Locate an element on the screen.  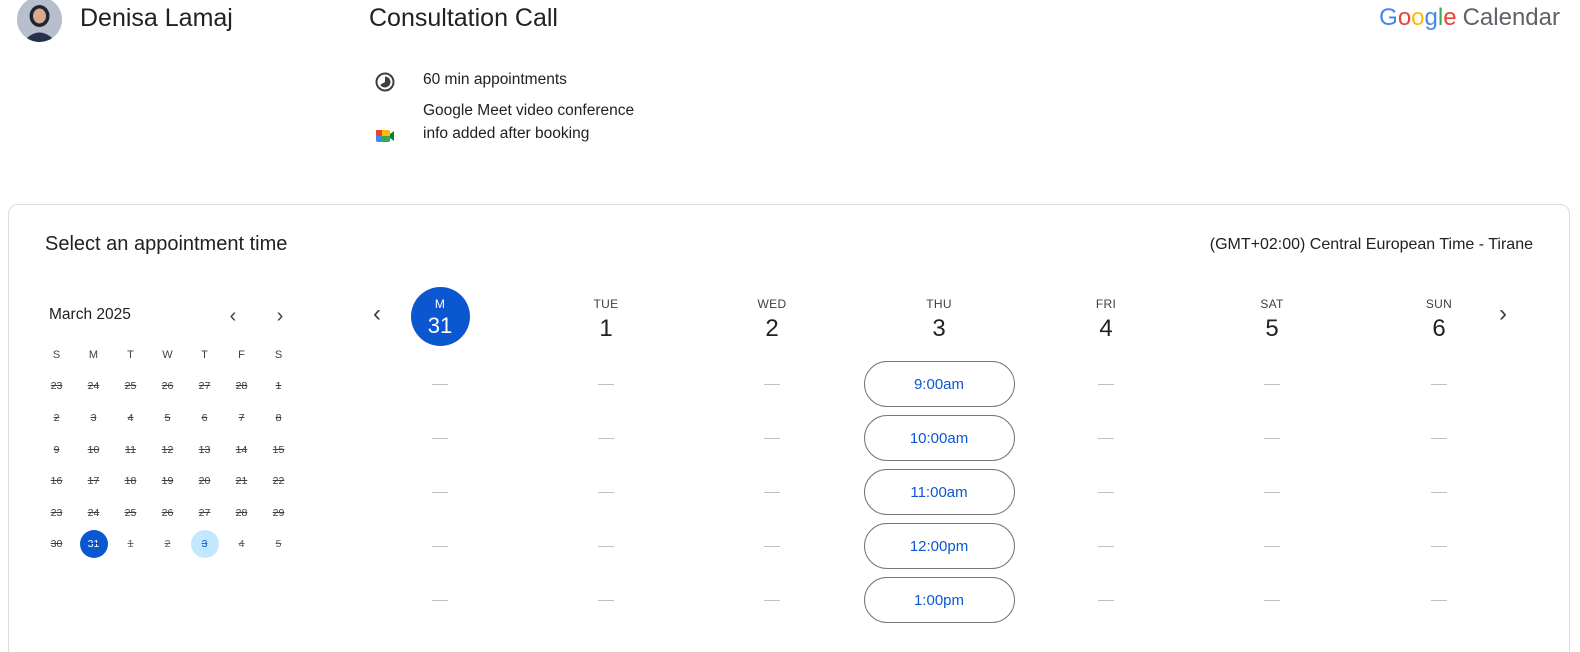
week-prev-button: ‹ is located at coordinates (377, 314).